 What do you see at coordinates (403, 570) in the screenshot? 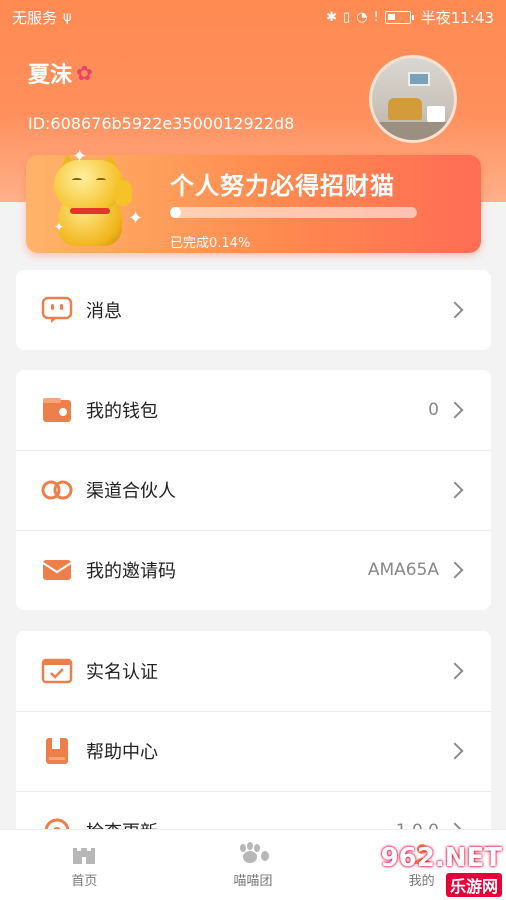
I see `invite-code-value: AMA65A` at bounding box center [403, 570].